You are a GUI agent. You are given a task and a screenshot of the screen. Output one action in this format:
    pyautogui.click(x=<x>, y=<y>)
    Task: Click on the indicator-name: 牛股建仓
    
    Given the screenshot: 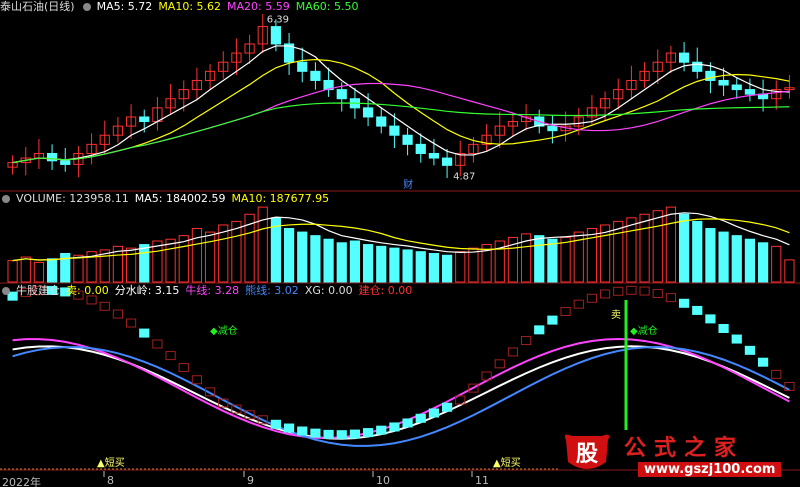 What is the action you would take?
    pyautogui.click(x=38, y=290)
    